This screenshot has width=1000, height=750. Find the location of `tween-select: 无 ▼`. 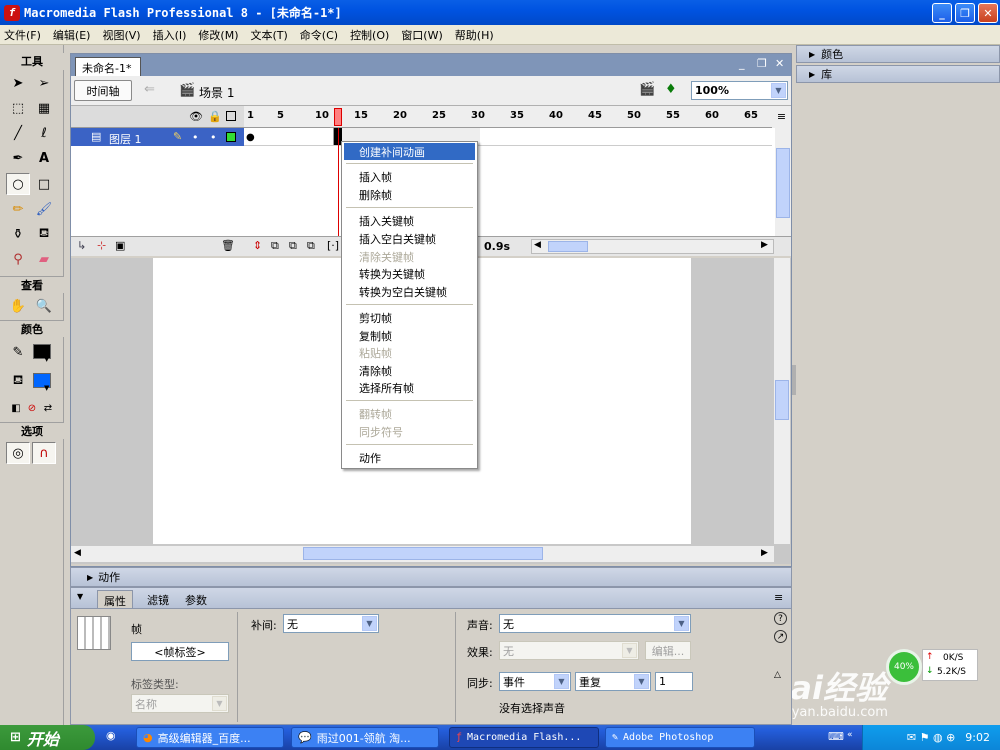

tween-select: 无 ▼ is located at coordinates (331, 623).